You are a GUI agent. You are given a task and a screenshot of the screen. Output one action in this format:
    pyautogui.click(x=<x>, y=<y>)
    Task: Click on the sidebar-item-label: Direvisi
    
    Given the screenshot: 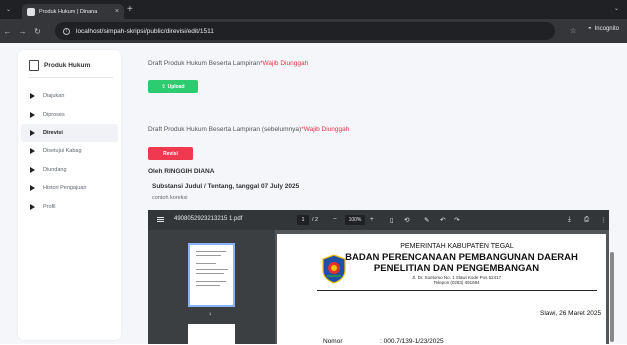 What is the action you would take?
    pyautogui.click(x=53, y=133)
    